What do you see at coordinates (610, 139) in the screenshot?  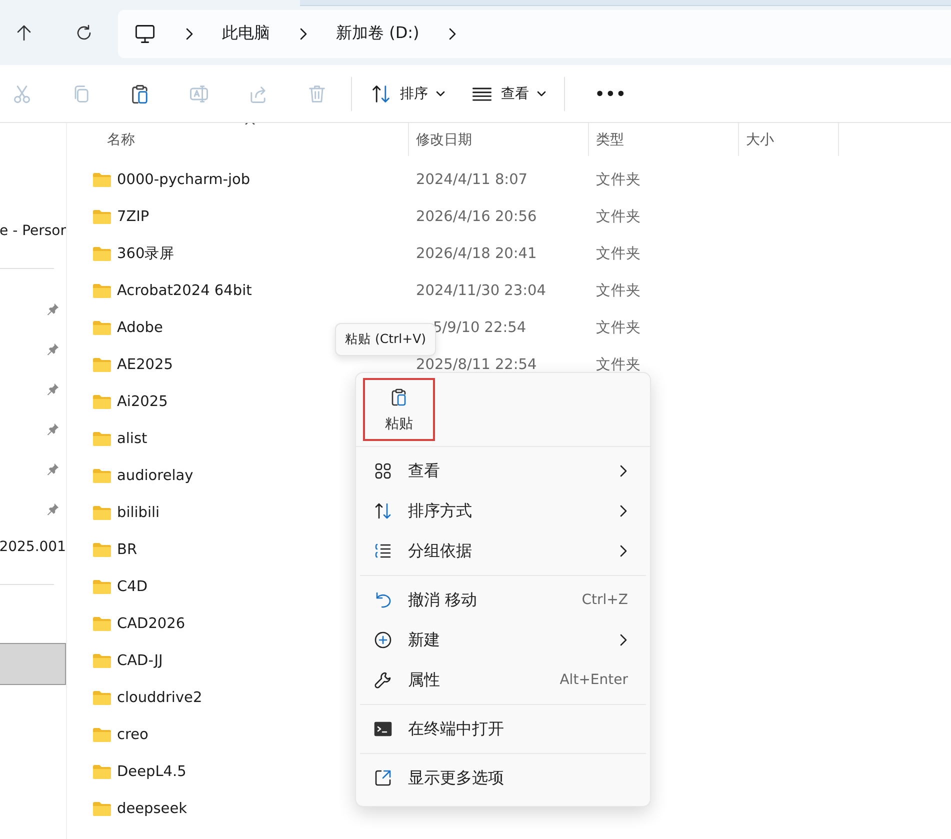 I see `column-header: 类型` at bounding box center [610, 139].